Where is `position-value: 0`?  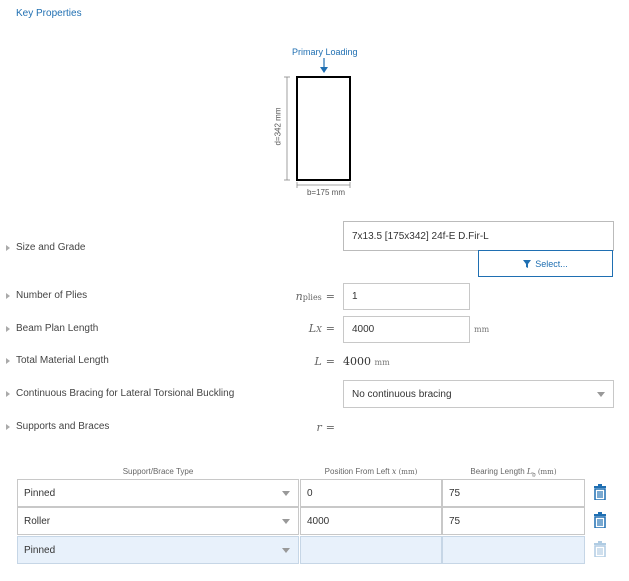 position-value: 0 is located at coordinates (310, 493).